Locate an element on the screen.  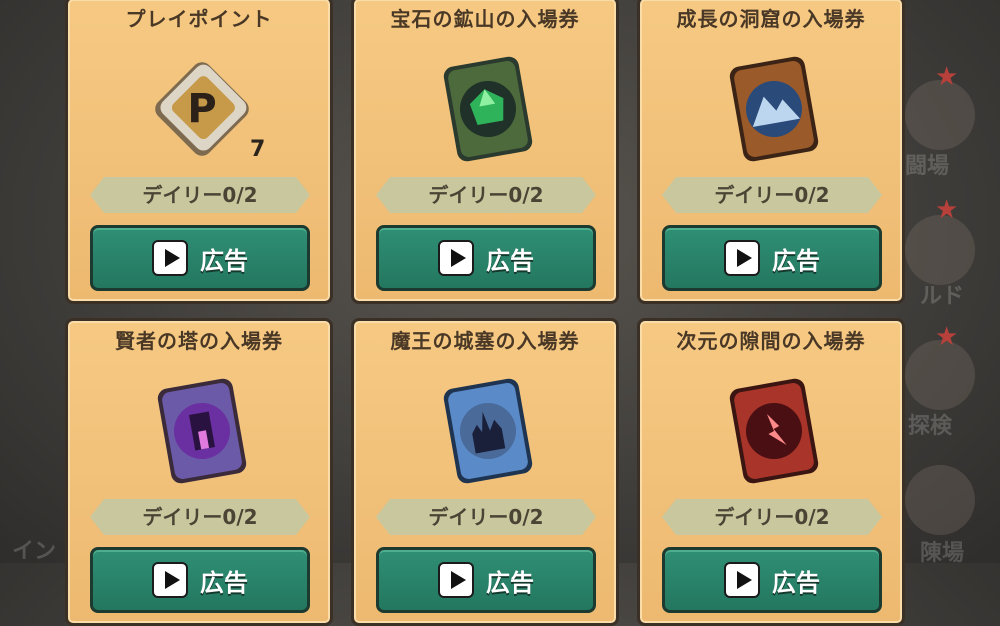
item-count: 7 is located at coordinates (258, 149).